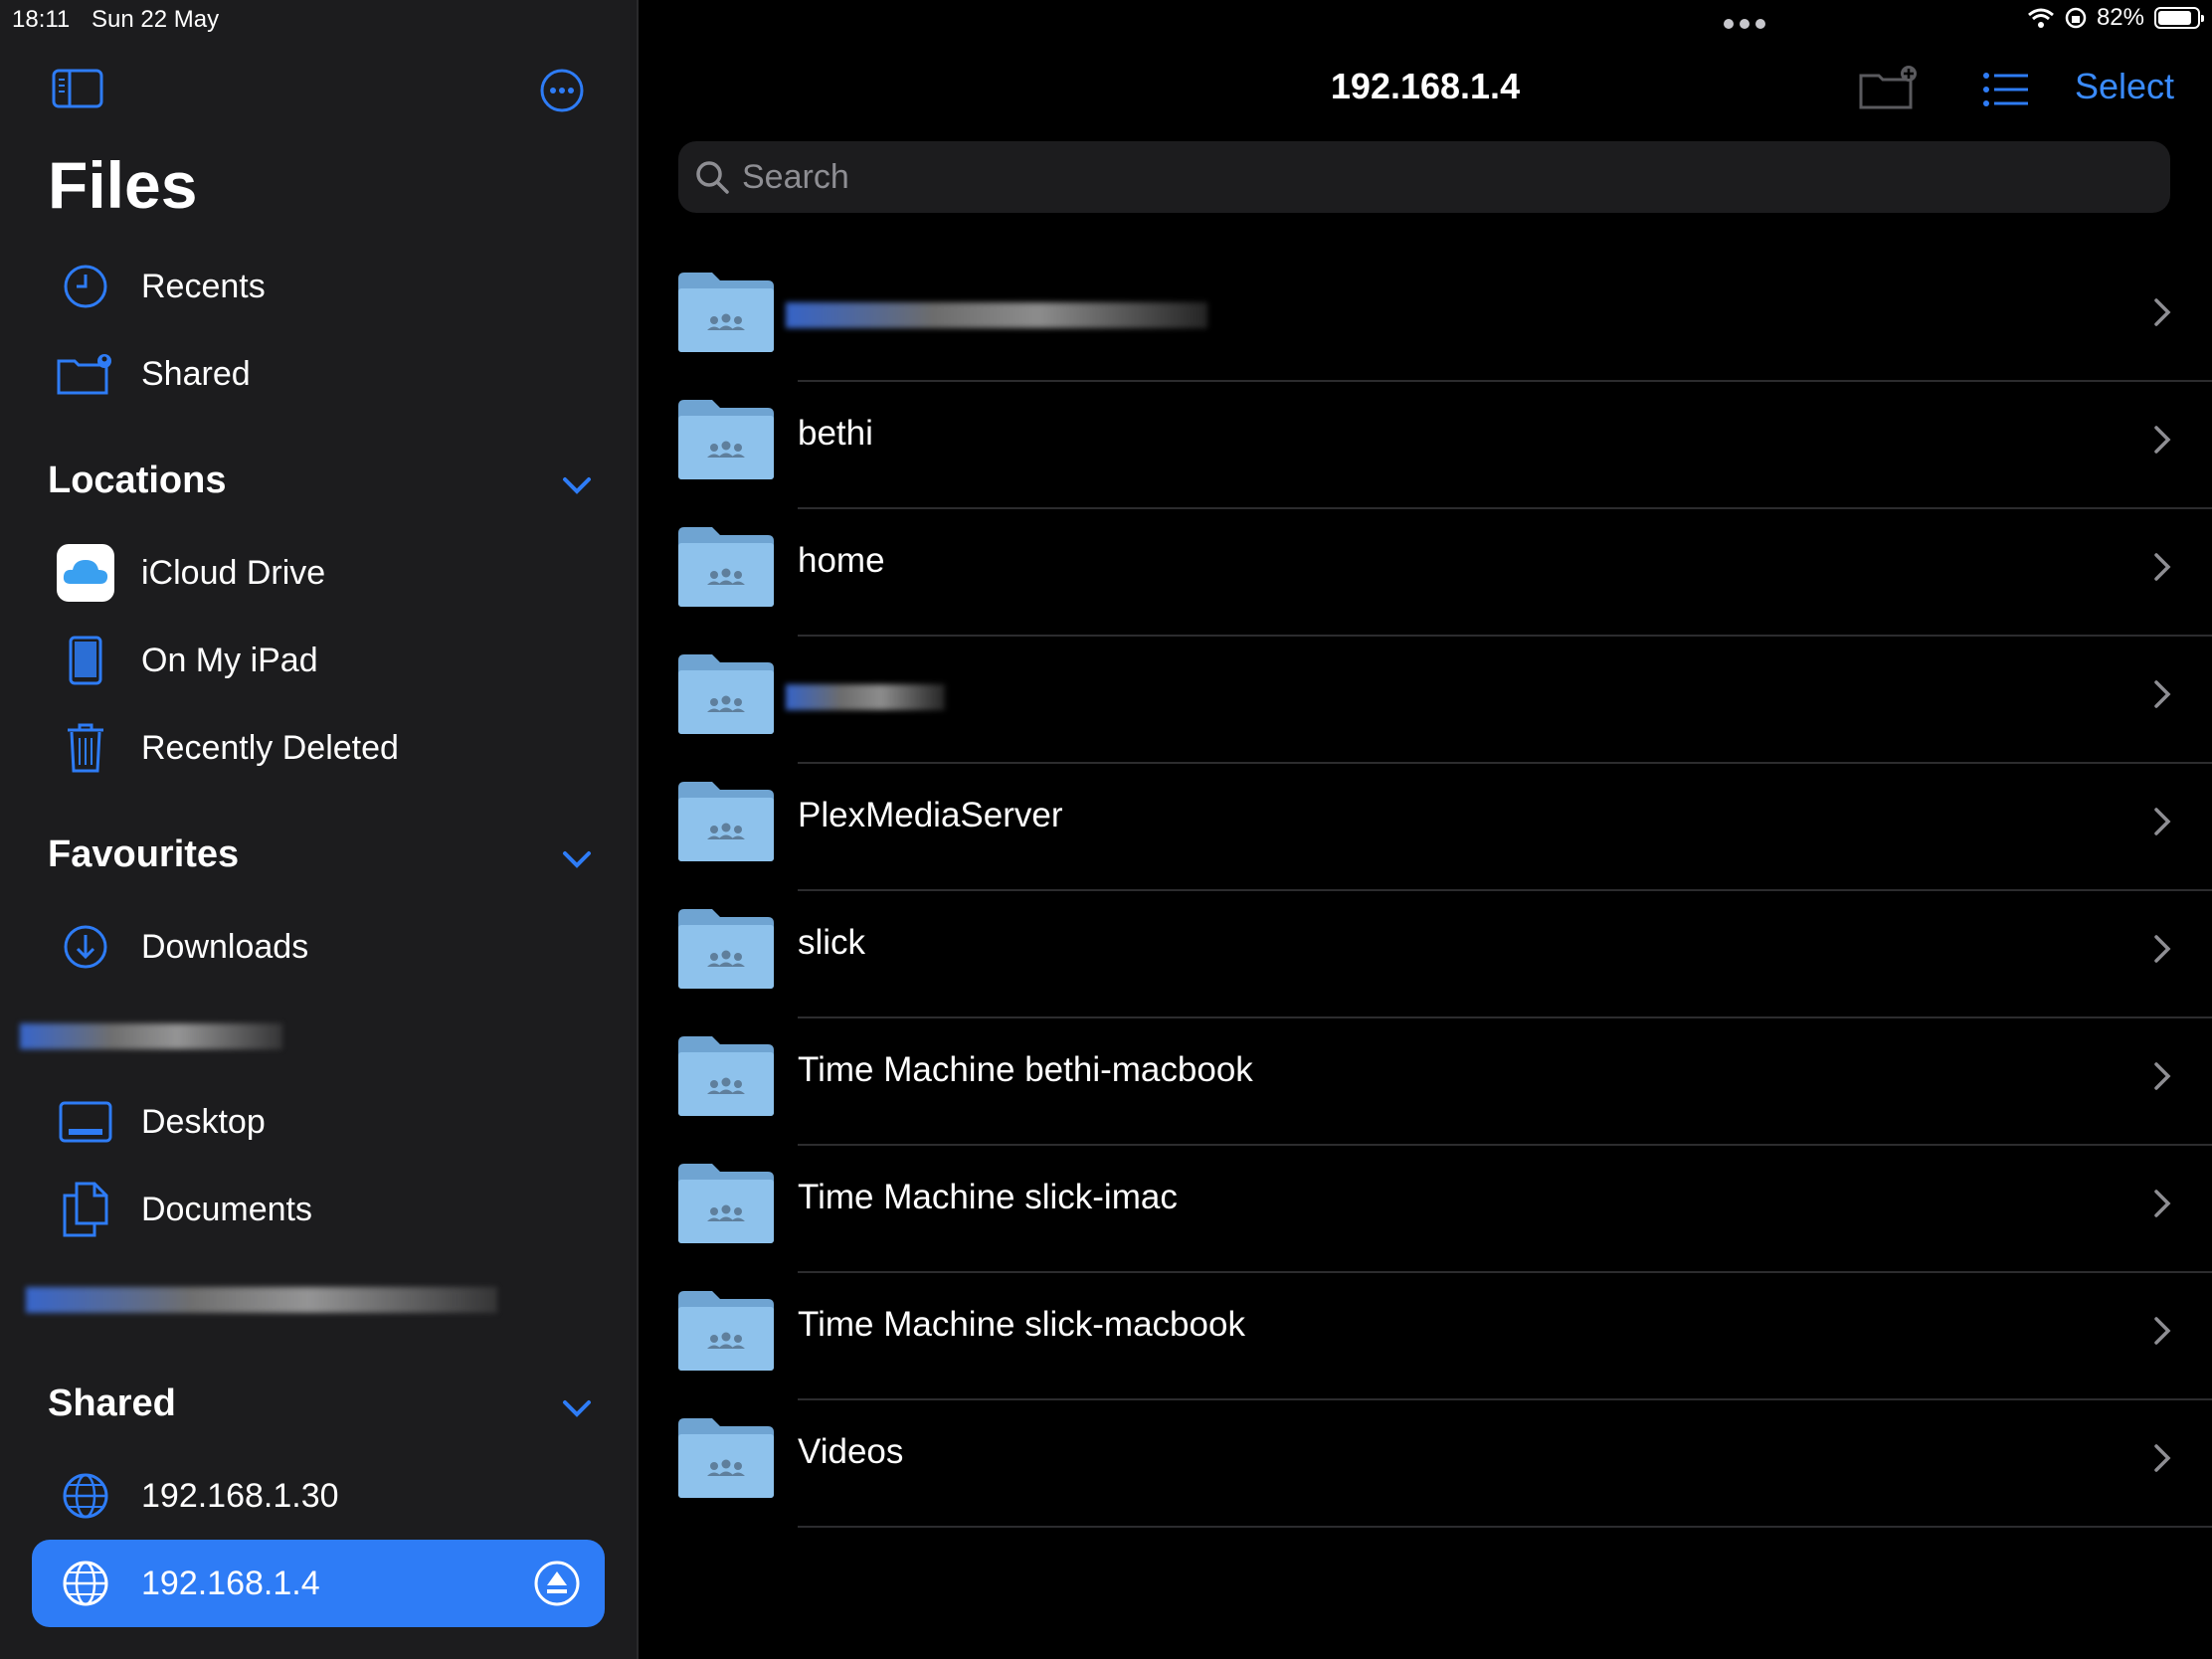  I want to click on sidebar-item-documents: Documents, so click(318, 1209).